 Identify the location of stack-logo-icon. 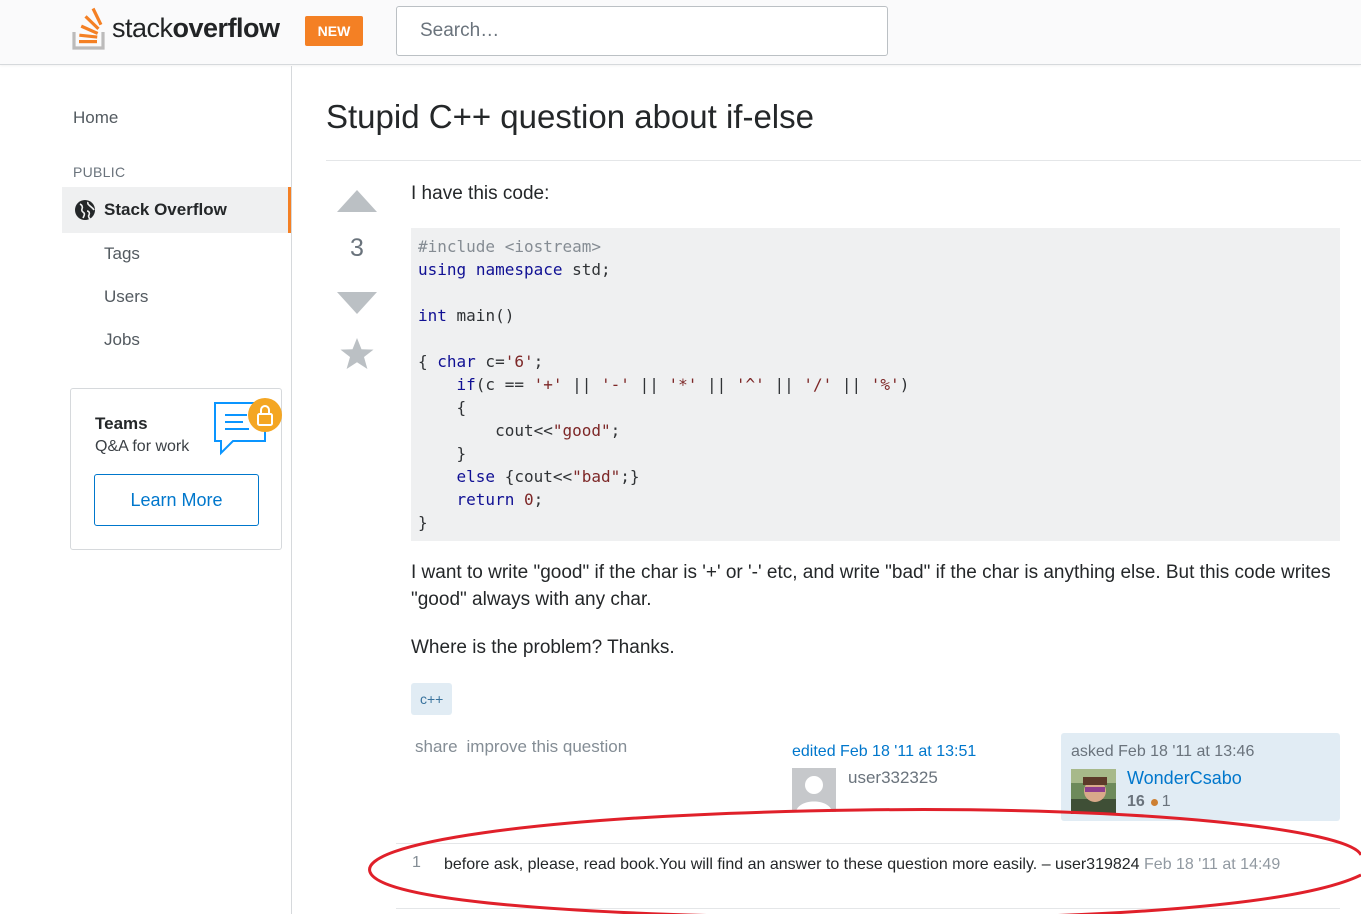
(88, 28).